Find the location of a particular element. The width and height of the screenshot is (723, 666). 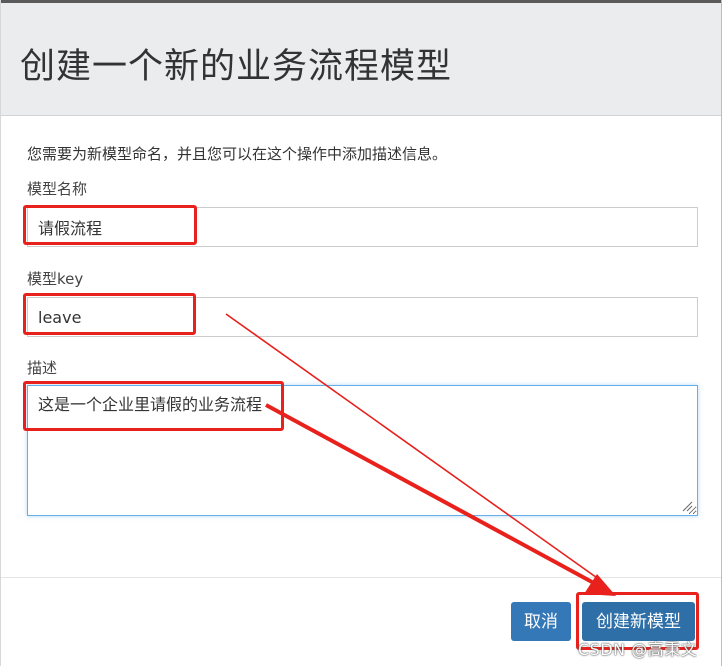

model-name-label: 模型名称 is located at coordinates (57, 189).